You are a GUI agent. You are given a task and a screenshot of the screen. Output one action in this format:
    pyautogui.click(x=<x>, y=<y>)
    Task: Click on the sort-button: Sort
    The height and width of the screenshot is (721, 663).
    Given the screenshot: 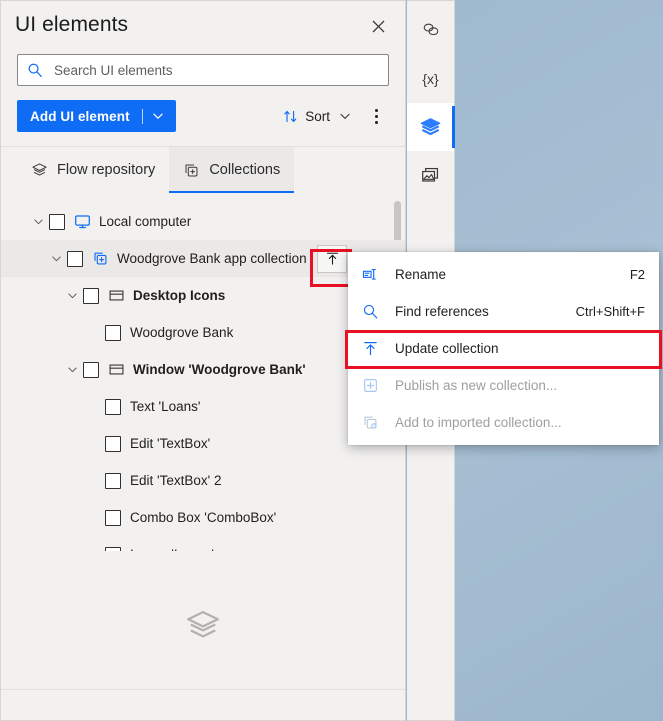 What is the action you would take?
    pyautogui.click(x=317, y=116)
    